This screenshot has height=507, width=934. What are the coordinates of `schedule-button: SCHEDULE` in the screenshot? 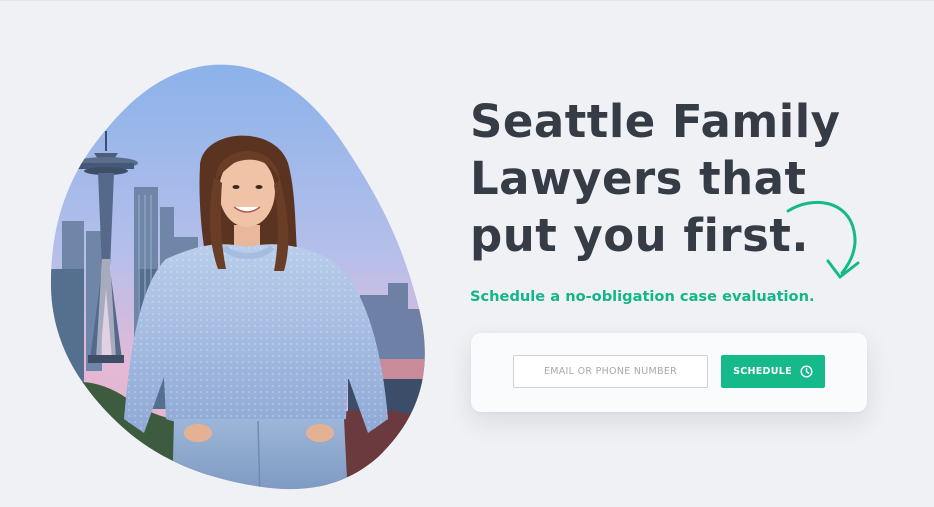 It's located at (773, 371).